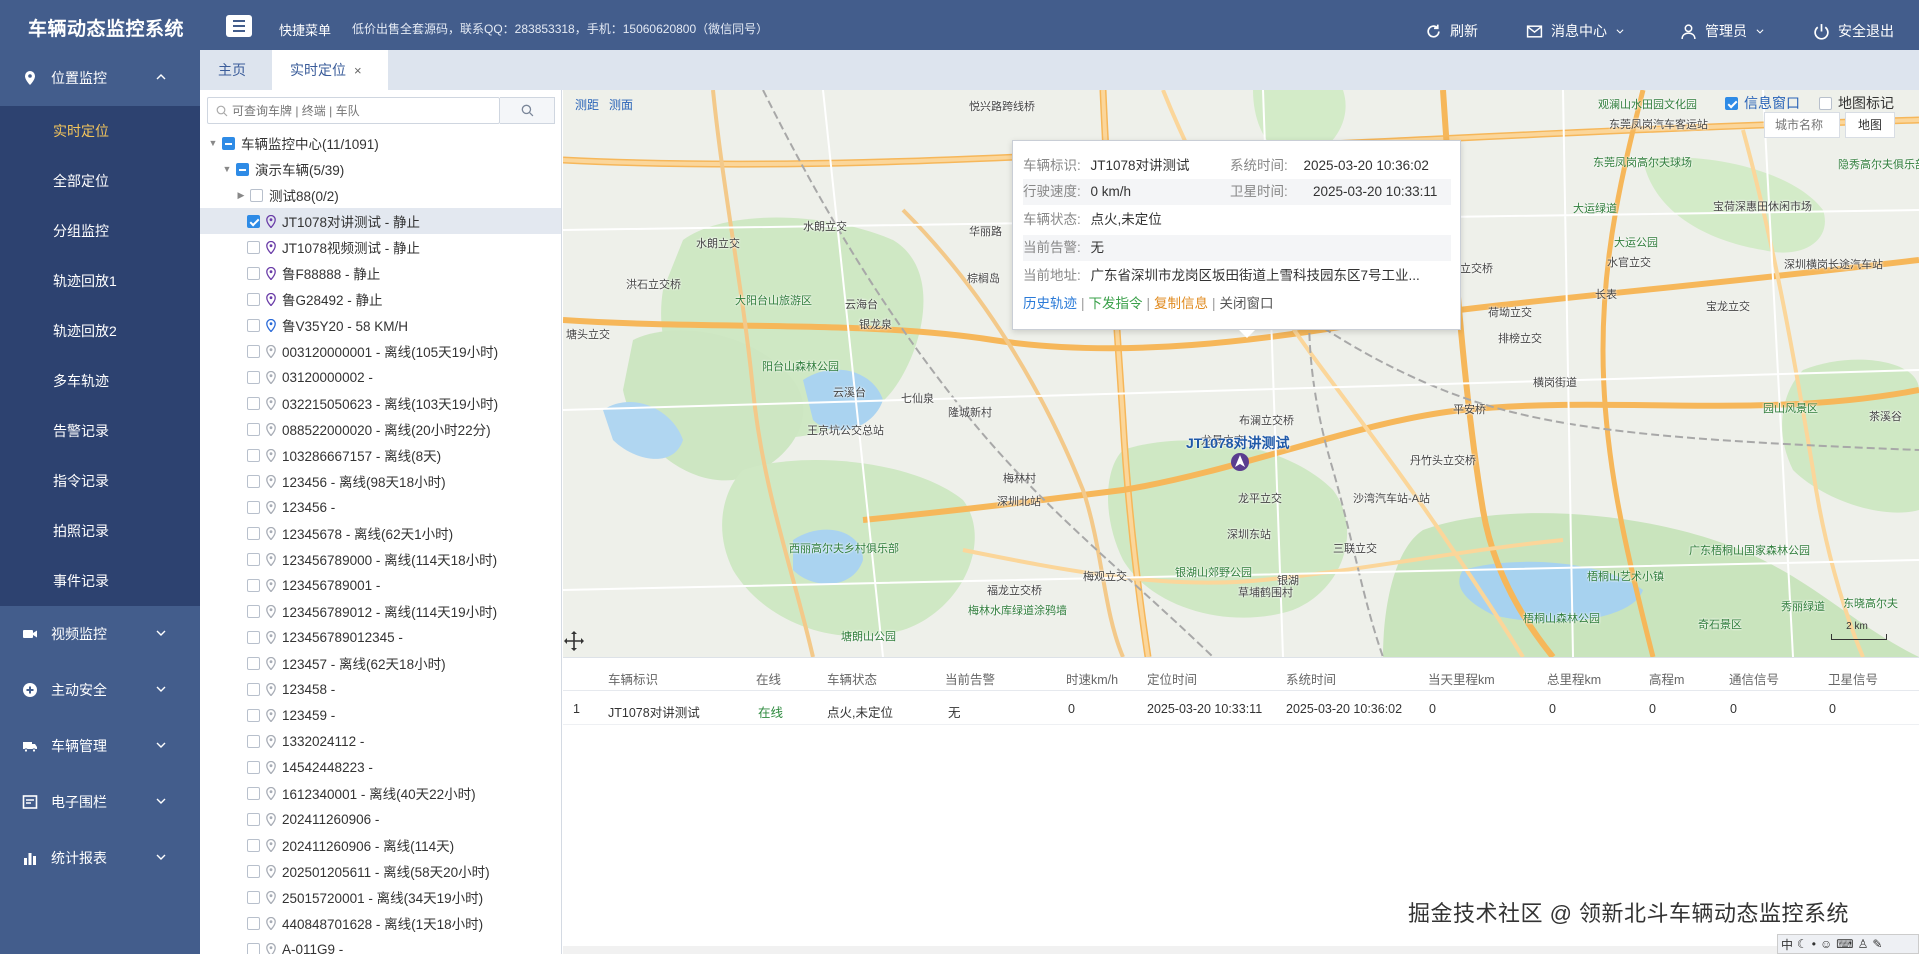  What do you see at coordinates (100, 531) in the screenshot?
I see `sidebar-item-photo-records: 拍照记录` at bounding box center [100, 531].